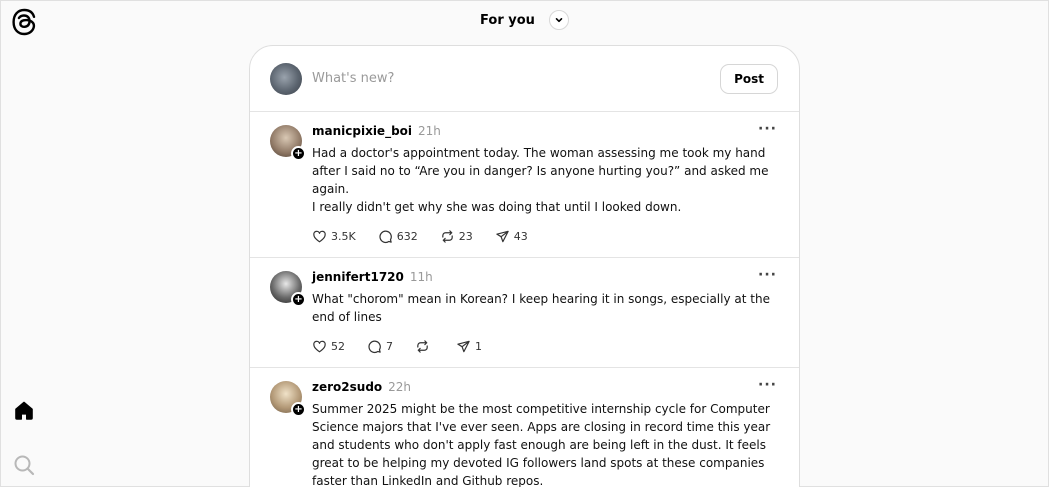 Image resolution: width=1049 pixels, height=487 pixels. What do you see at coordinates (507, 20) in the screenshot?
I see `feed-title: For you` at bounding box center [507, 20].